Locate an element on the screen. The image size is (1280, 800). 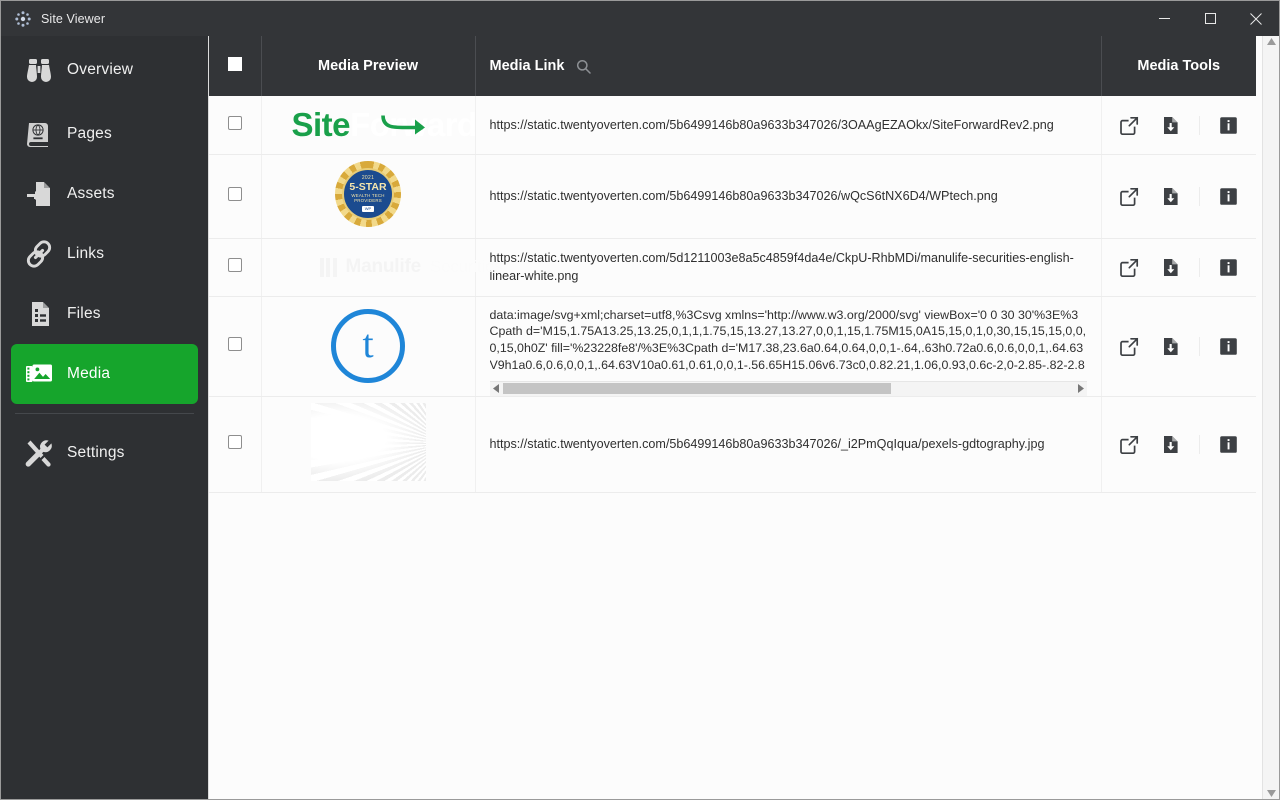
five-star-badge-thumbnail: 2021 5-STAR WEALTH TECH PROVIDERS WP is located at coordinates (368, 194).